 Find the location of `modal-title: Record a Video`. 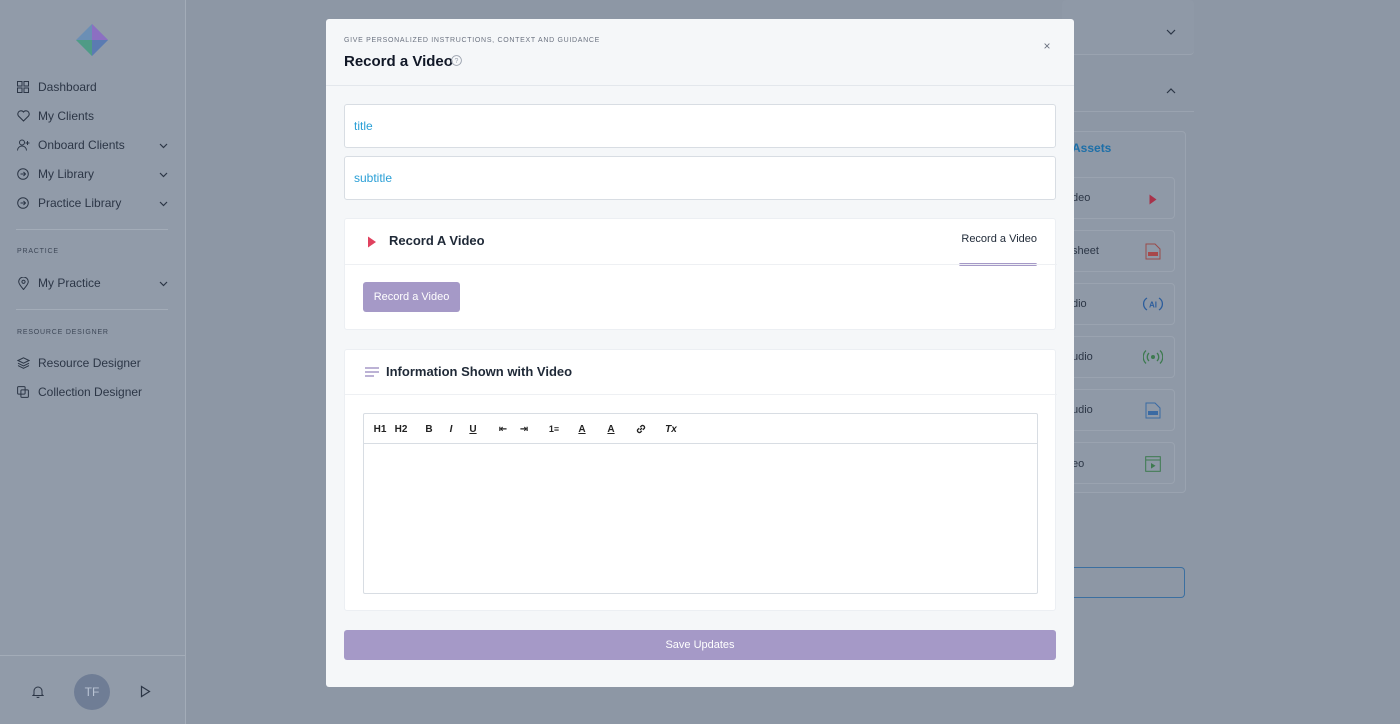

modal-title: Record a Video is located at coordinates (398, 61).